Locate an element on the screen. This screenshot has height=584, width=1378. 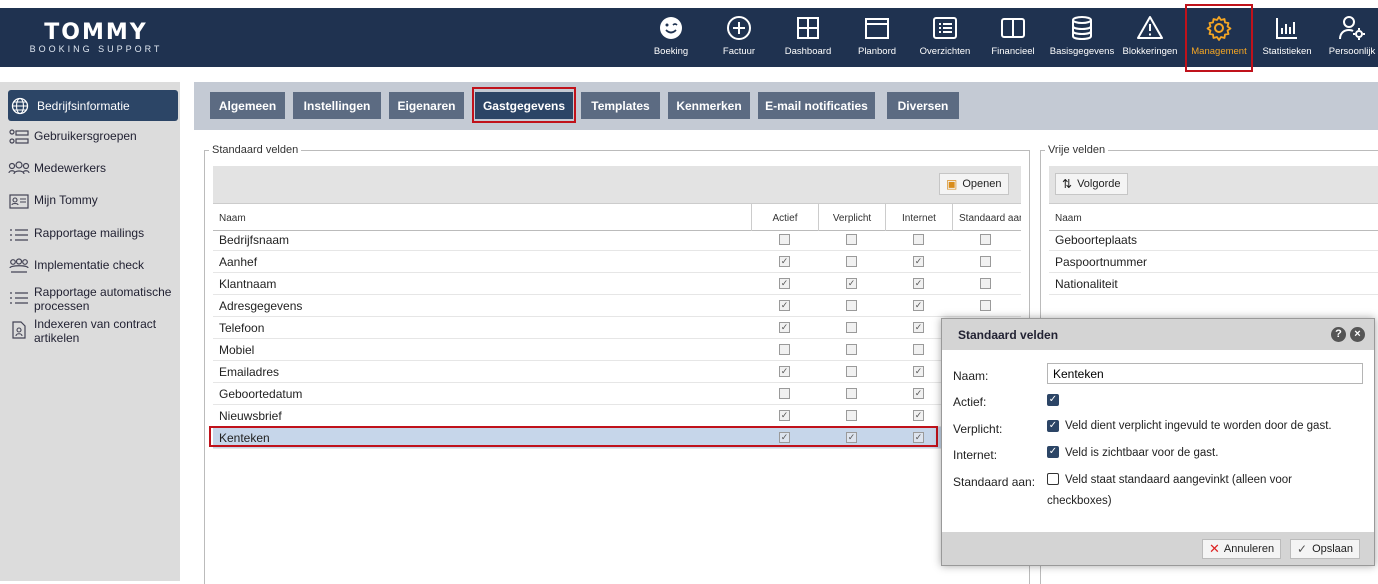
nav-blokkeringen: Blokkeringen is located at coordinates (1150, 37).